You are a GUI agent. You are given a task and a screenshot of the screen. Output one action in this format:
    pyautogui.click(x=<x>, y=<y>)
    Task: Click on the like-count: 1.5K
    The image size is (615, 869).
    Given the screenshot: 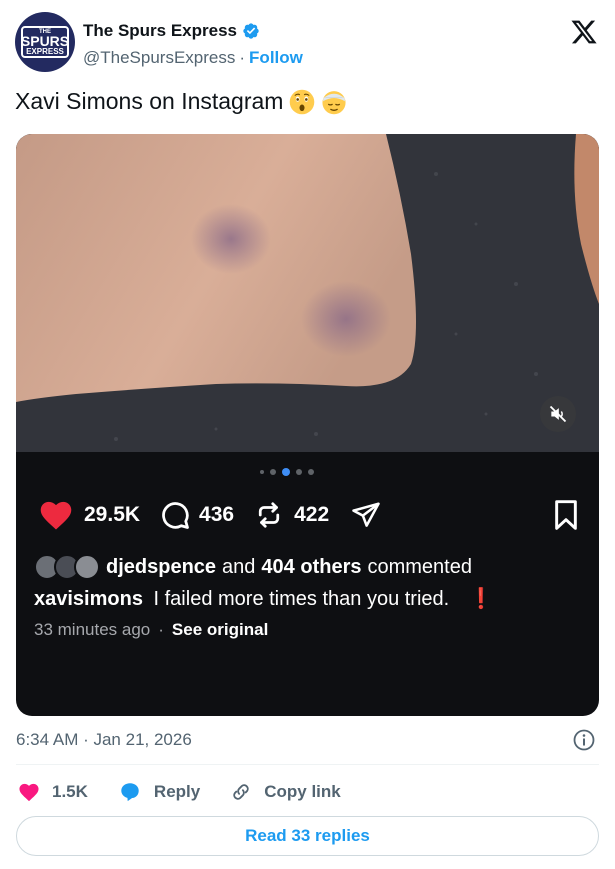 What is the action you would take?
    pyautogui.click(x=70, y=791)
    